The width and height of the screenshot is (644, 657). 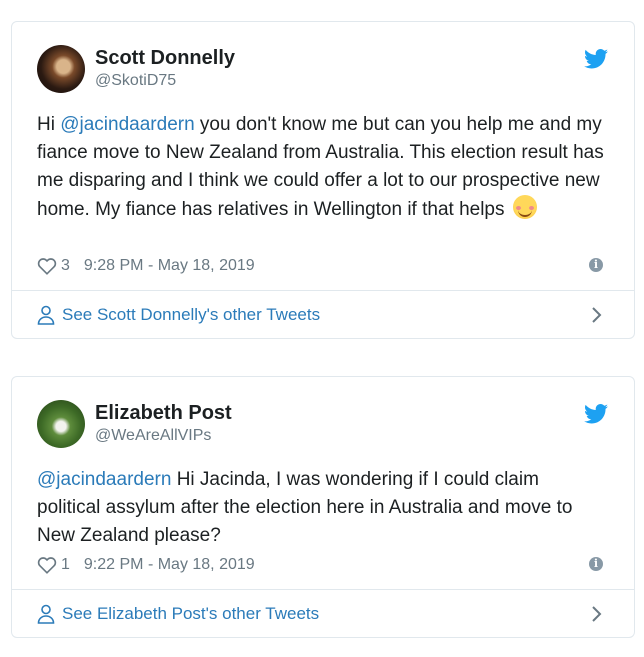 What do you see at coordinates (49, 124) in the screenshot?
I see `tweet-text-before: Hi` at bounding box center [49, 124].